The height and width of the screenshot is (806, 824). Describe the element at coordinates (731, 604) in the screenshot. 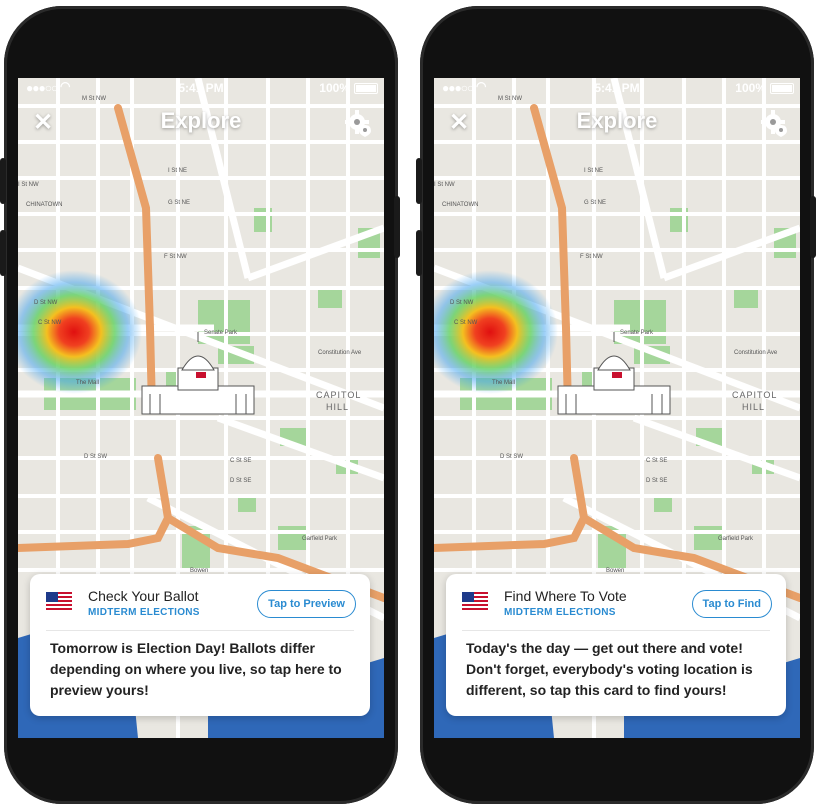

I see `tap-to-find-button: Tap to Find` at that location.